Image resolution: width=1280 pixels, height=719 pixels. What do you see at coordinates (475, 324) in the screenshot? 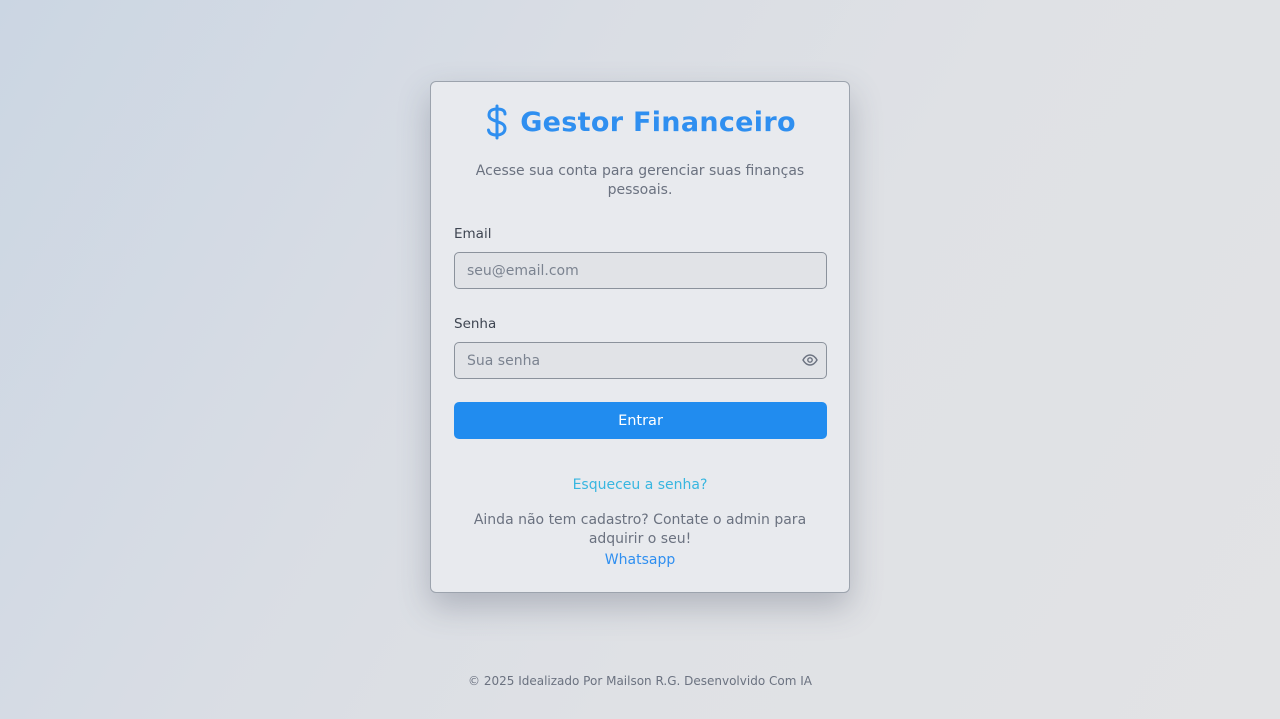
I see `password-label: Senha` at bounding box center [475, 324].